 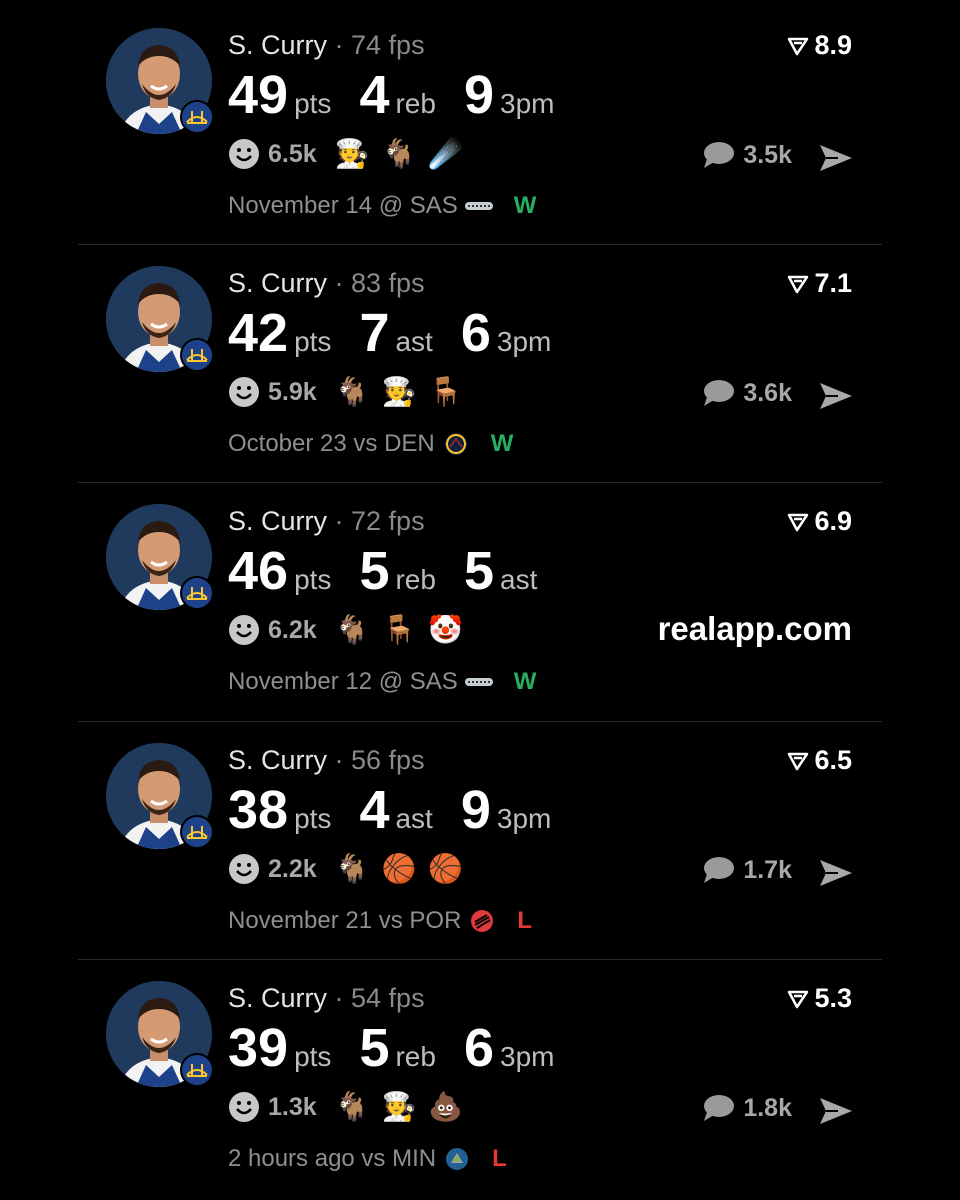 What do you see at coordinates (455, 444) in the screenshot?
I see `nuggets-logo` at bounding box center [455, 444].